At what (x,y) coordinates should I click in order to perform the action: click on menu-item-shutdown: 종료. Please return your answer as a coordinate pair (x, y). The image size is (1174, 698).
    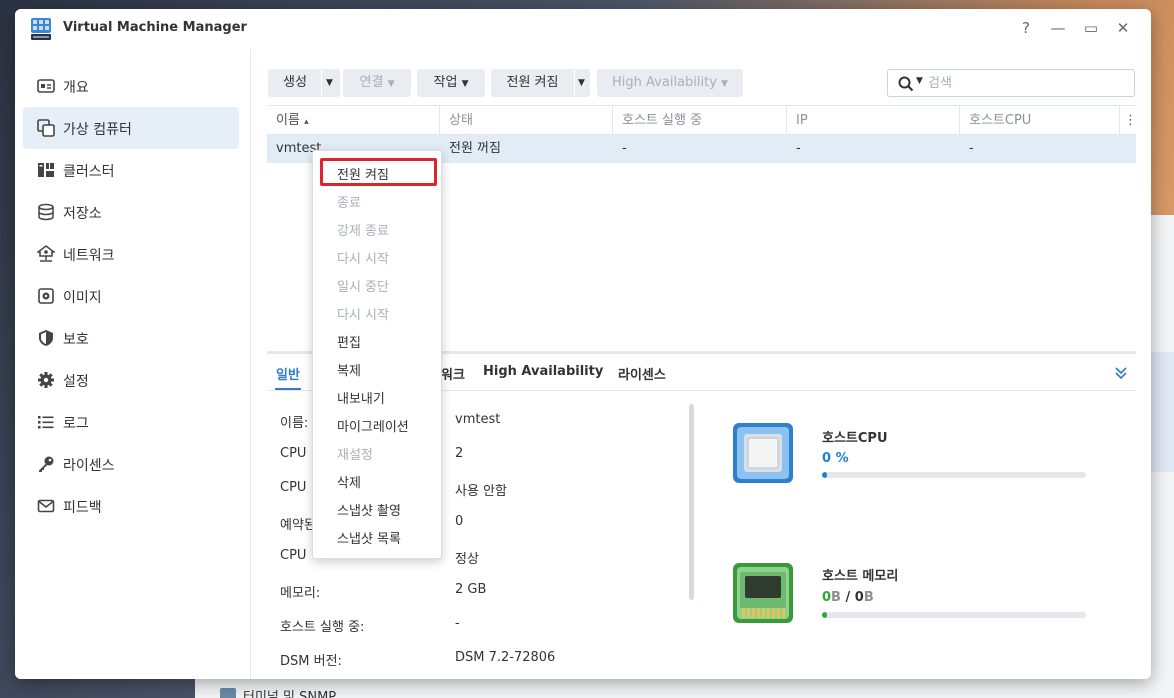
    Looking at the image, I should click on (349, 201).